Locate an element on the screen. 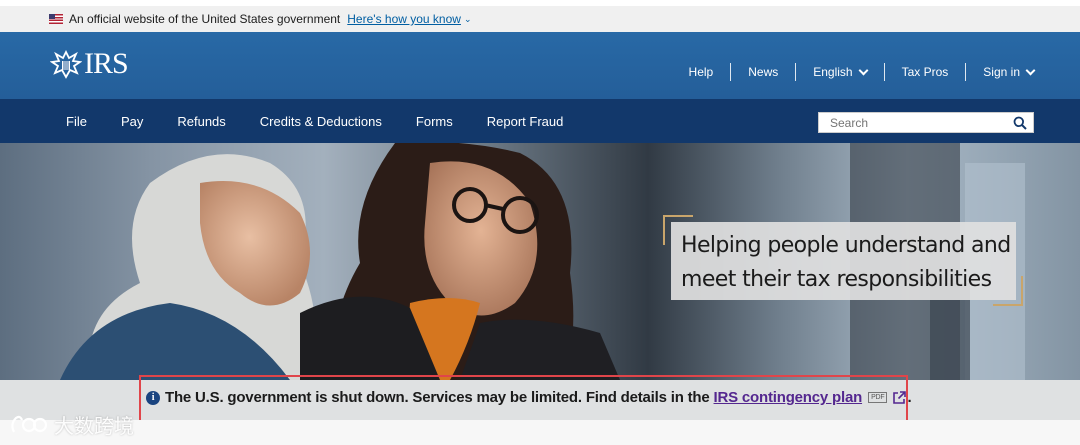 Image resolution: width=1080 pixels, height=445 pixels. utility-nav: Help News English Tax Pros Sign in is located at coordinates (854, 72).